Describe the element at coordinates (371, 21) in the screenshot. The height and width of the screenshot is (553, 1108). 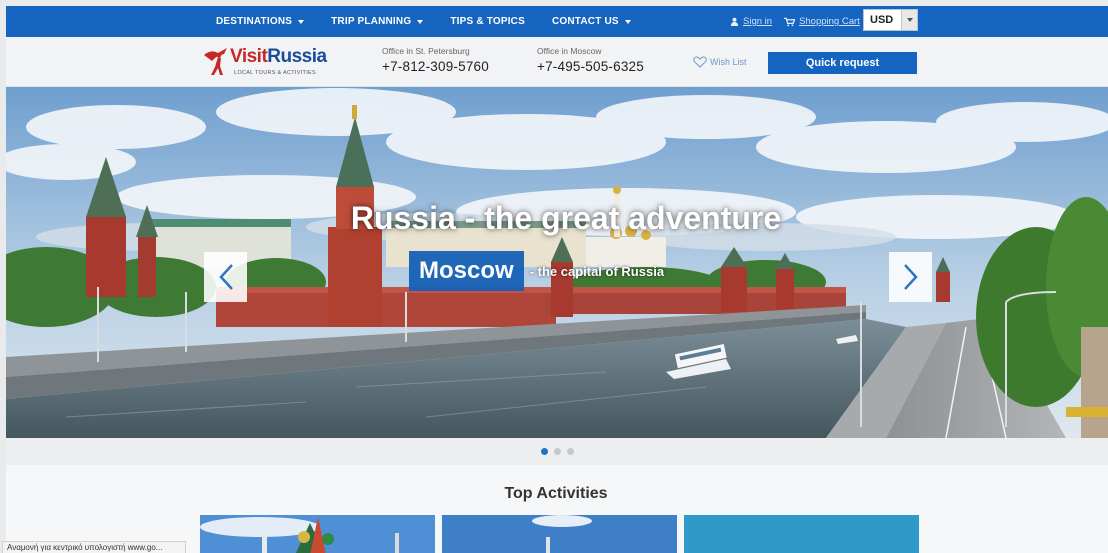
I see `nav-trip-planning-label: TRIP PLANNING` at that location.